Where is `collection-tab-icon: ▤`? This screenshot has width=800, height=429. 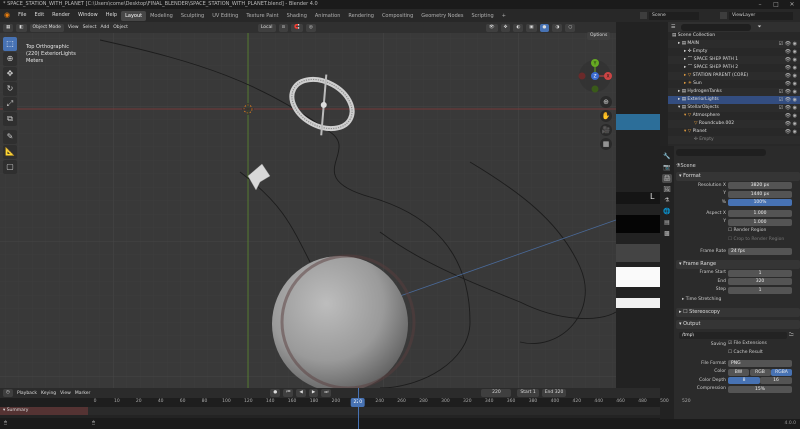
collection-tab-icon: ▤ is located at coordinates (667, 222).